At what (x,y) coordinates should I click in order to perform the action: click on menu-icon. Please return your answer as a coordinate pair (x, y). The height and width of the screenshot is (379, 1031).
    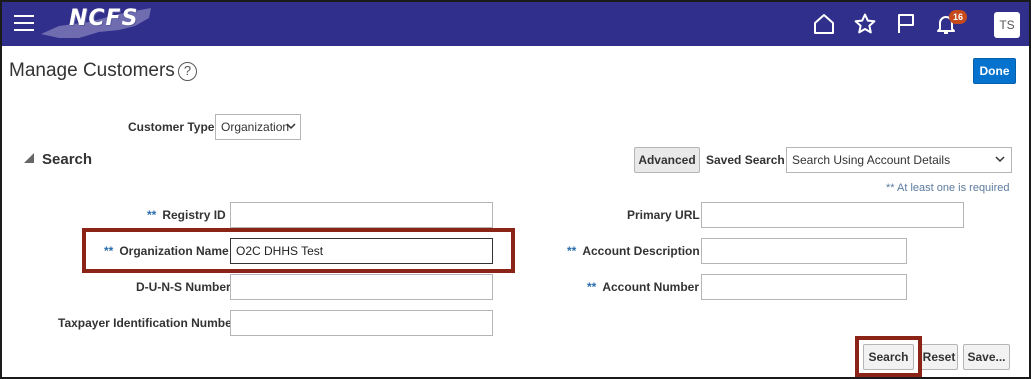
    Looking at the image, I should click on (24, 24).